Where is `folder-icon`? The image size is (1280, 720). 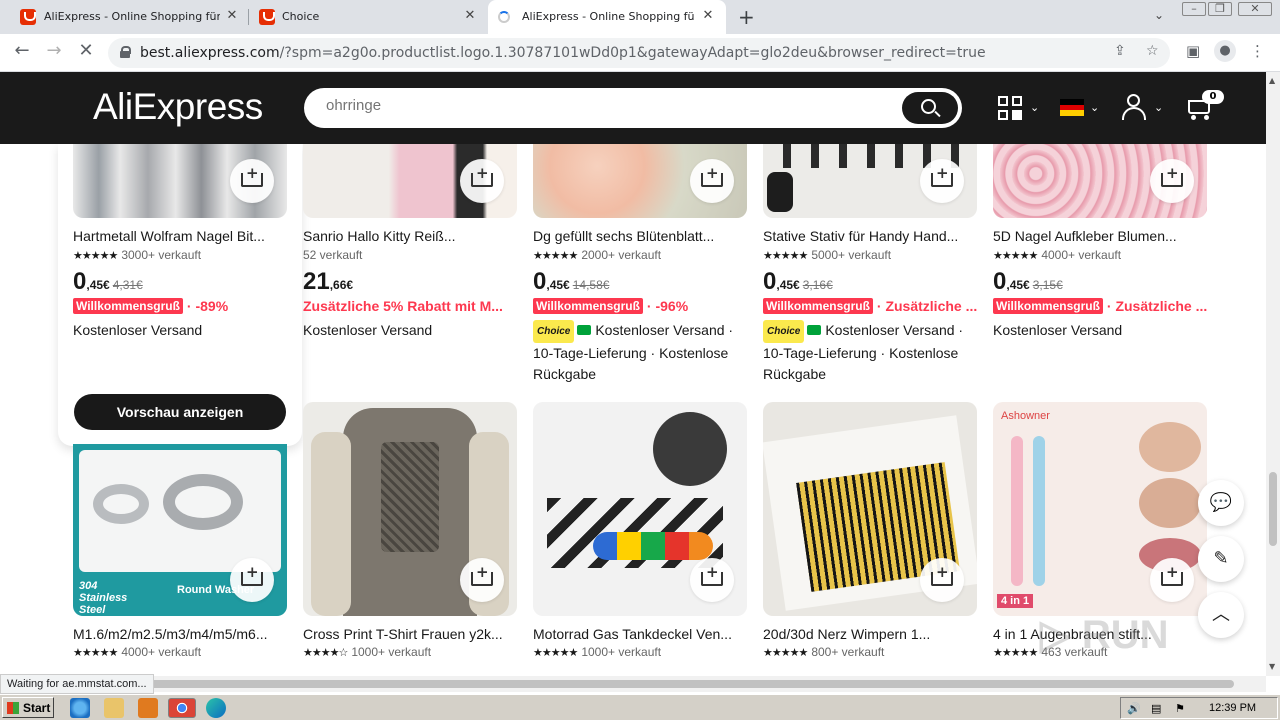
folder-icon is located at coordinates (114, 708).